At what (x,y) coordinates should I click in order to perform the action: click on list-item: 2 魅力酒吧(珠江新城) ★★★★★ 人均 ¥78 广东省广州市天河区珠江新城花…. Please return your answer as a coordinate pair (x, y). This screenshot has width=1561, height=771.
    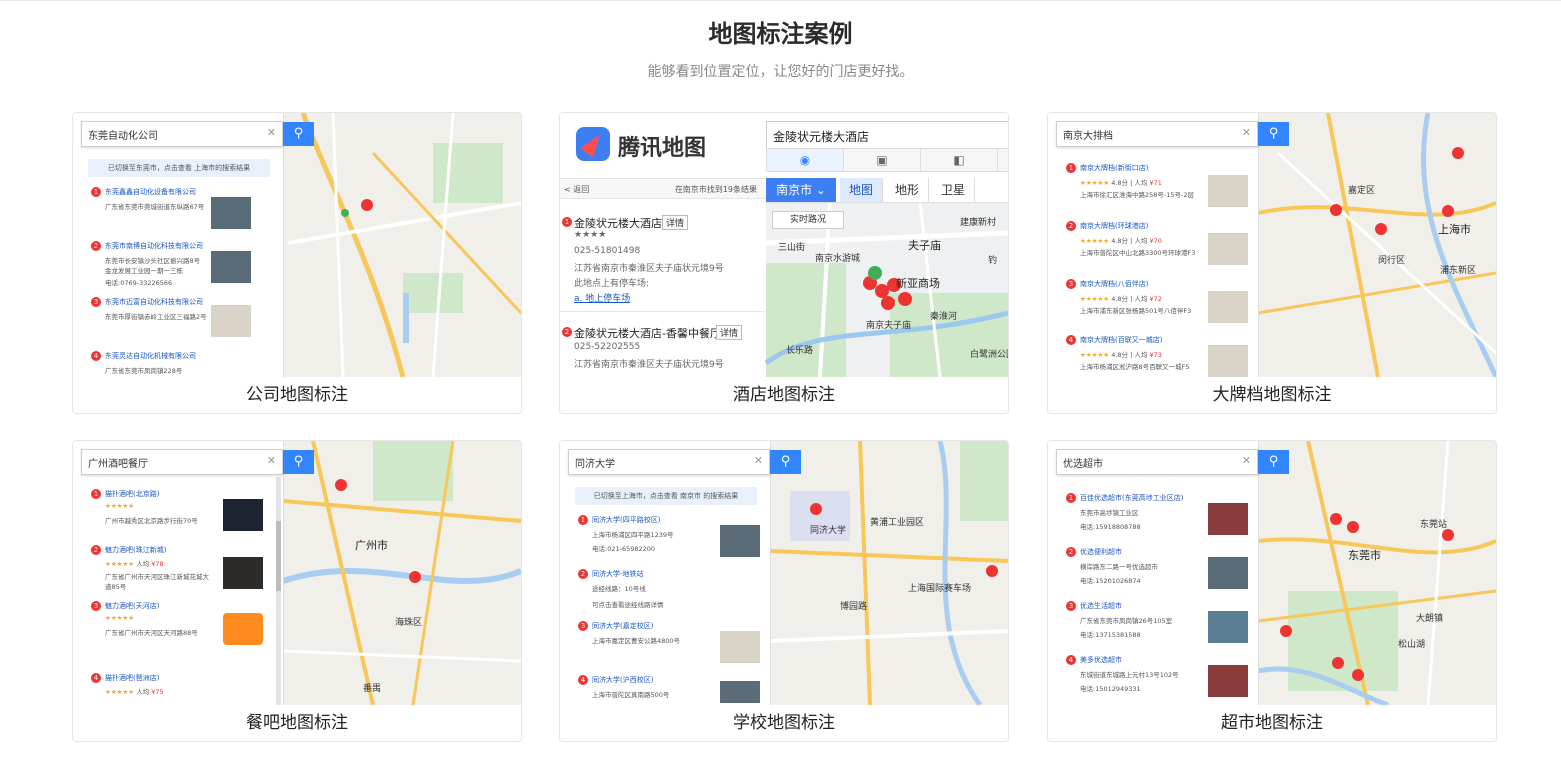
    Looking at the image, I should click on (178, 568).